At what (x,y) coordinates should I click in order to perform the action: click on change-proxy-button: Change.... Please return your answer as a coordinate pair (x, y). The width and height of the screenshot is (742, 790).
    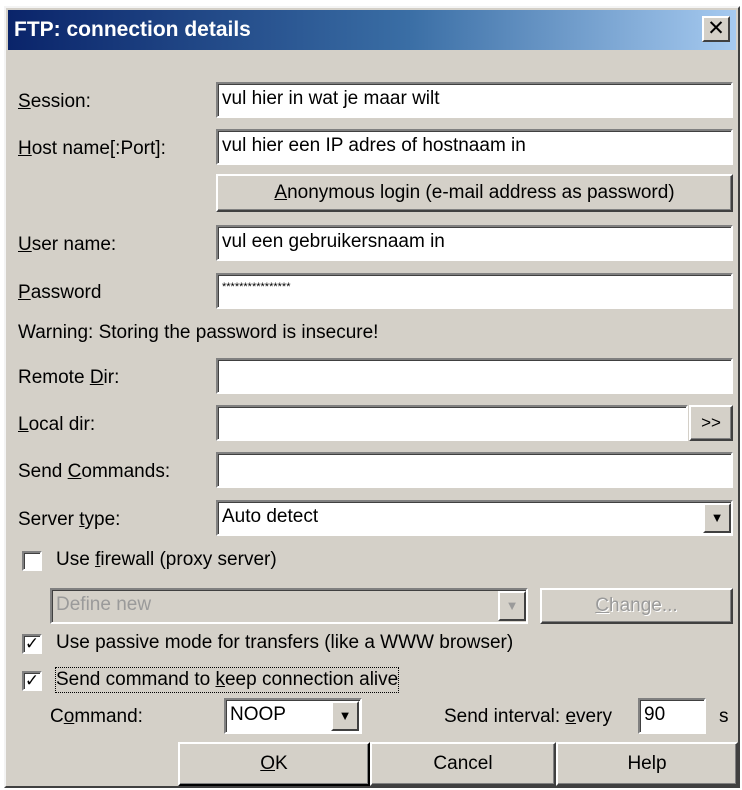
    Looking at the image, I should click on (636, 606).